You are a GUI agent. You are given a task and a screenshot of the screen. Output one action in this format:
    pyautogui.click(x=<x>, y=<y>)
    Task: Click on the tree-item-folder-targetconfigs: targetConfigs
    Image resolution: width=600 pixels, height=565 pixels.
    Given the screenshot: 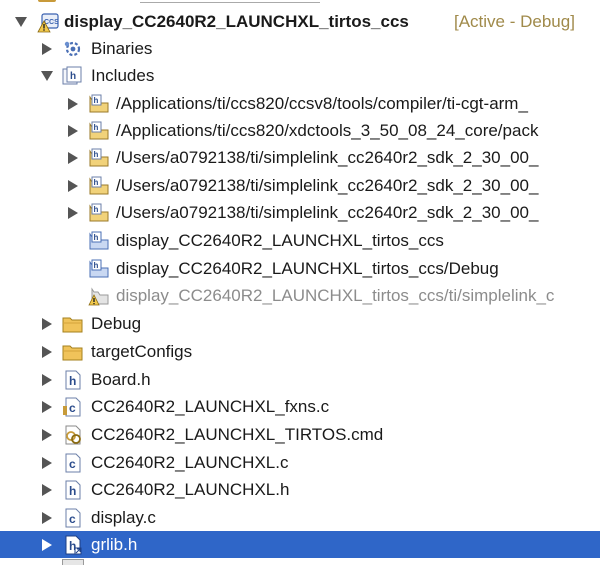 What is the action you would take?
    pyautogui.click(x=300, y=351)
    